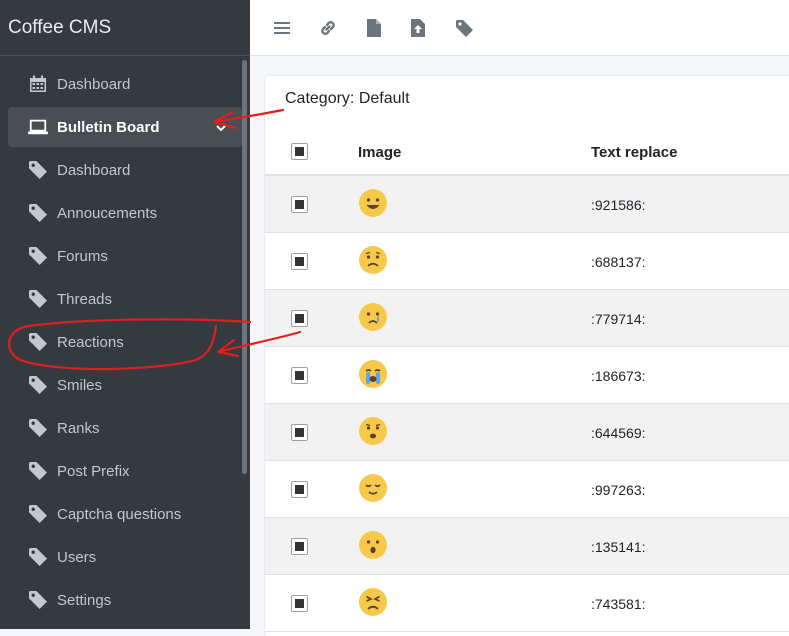 The width and height of the screenshot is (789, 636). What do you see at coordinates (373, 260) in the screenshot?
I see `frowning-emoji-icon` at bounding box center [373, 260].